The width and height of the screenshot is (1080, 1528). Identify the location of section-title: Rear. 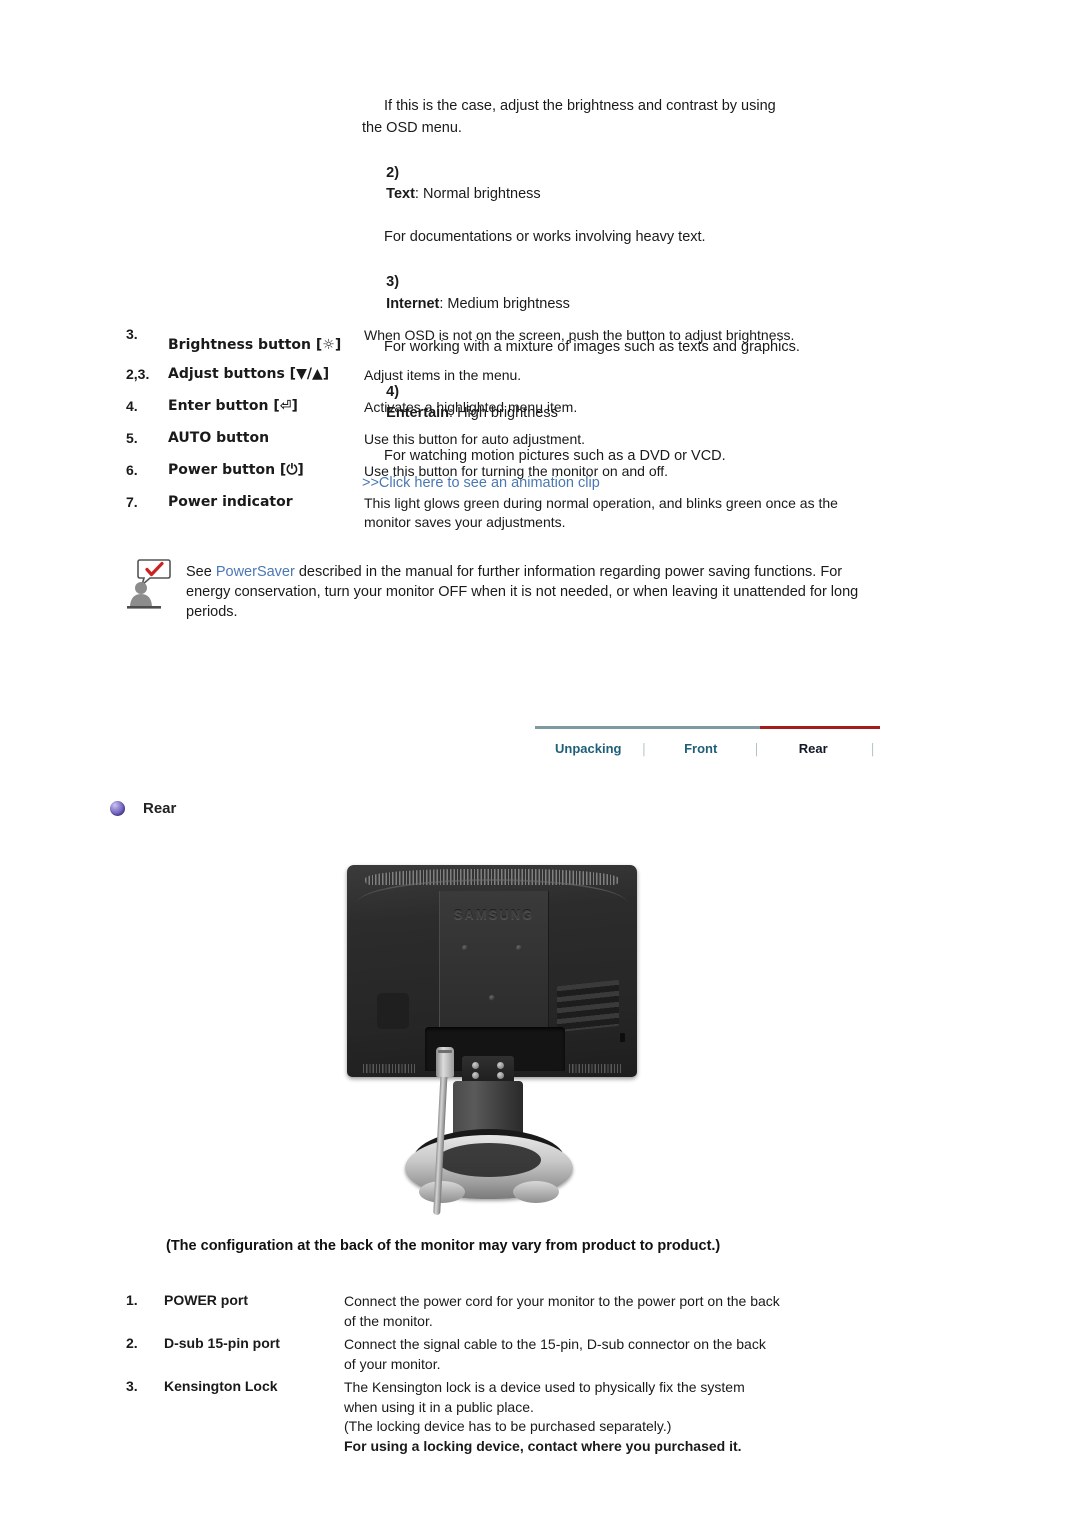
(160, 808).